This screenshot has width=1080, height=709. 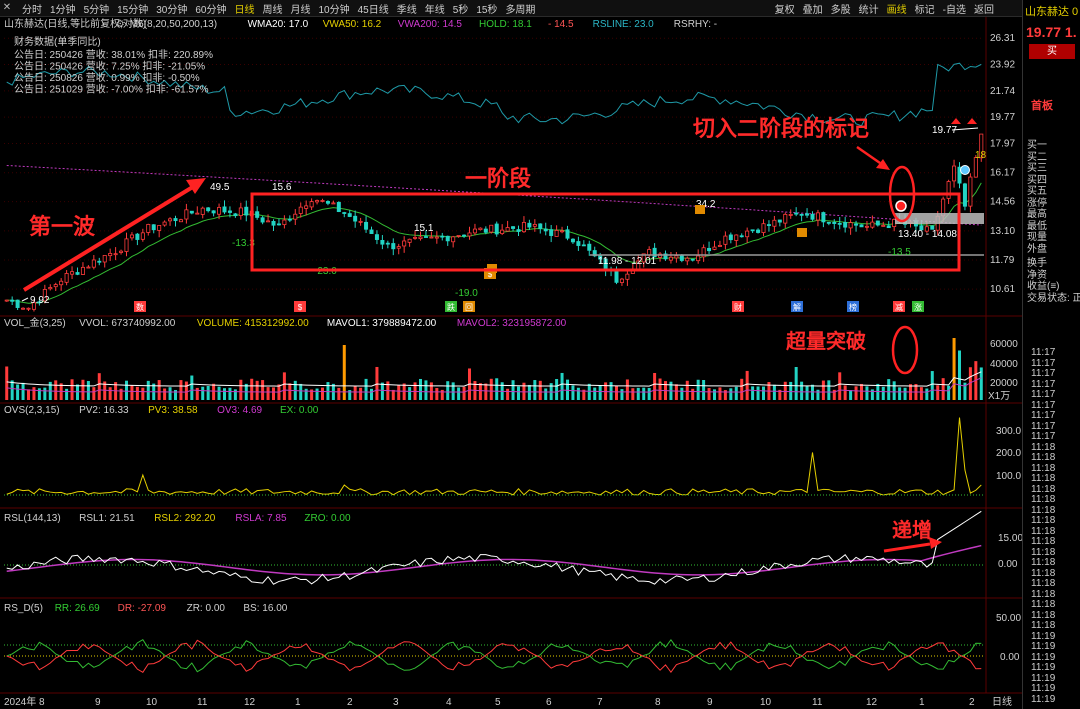 I want to click on x-axis-label-1: 9, so click(x=98, y=702).